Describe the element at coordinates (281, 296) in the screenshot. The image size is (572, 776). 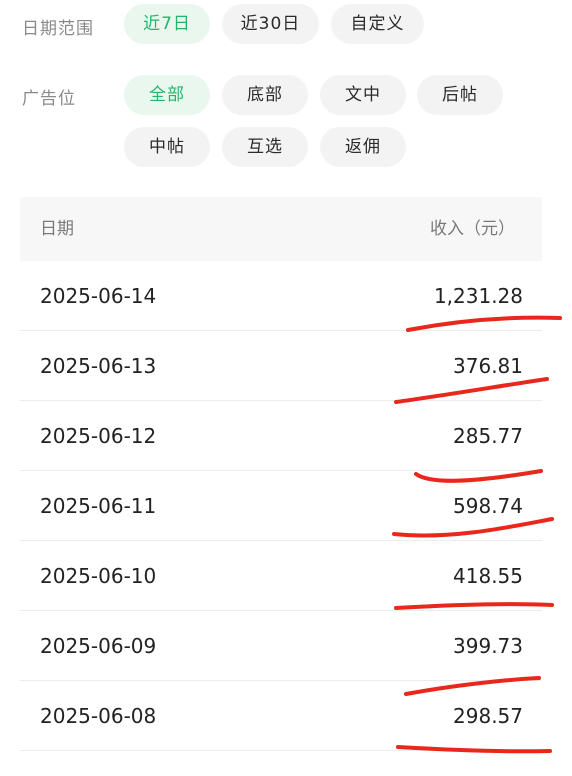
I see `table-row: 2025-06-14 1,231.28` at that location.